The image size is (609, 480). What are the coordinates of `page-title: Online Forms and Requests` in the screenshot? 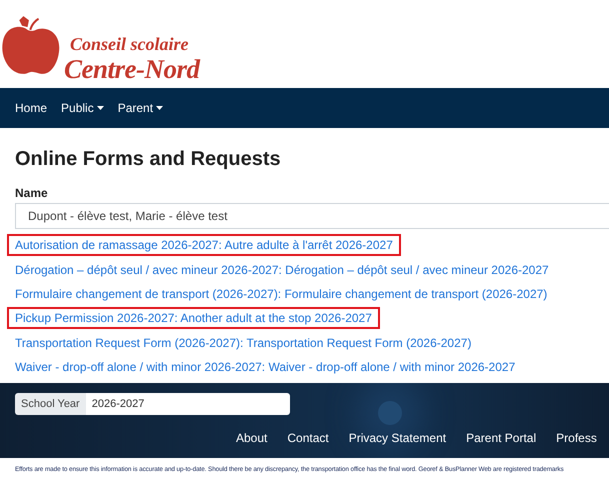 It's located at (148, 159).